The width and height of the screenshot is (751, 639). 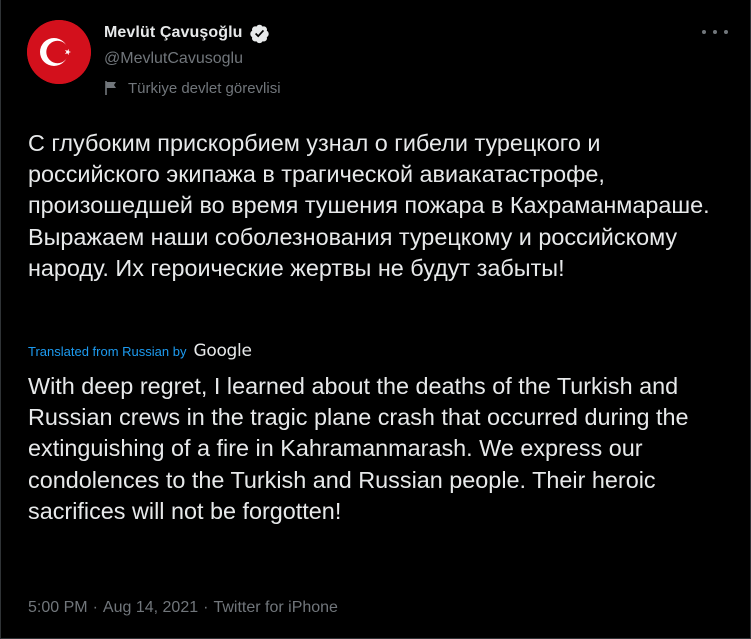 What do you see at coordinates (275, 608) in the screenshot?
I see `tweet-source: Twitter for iPhone` at bounding box center [275, 608].